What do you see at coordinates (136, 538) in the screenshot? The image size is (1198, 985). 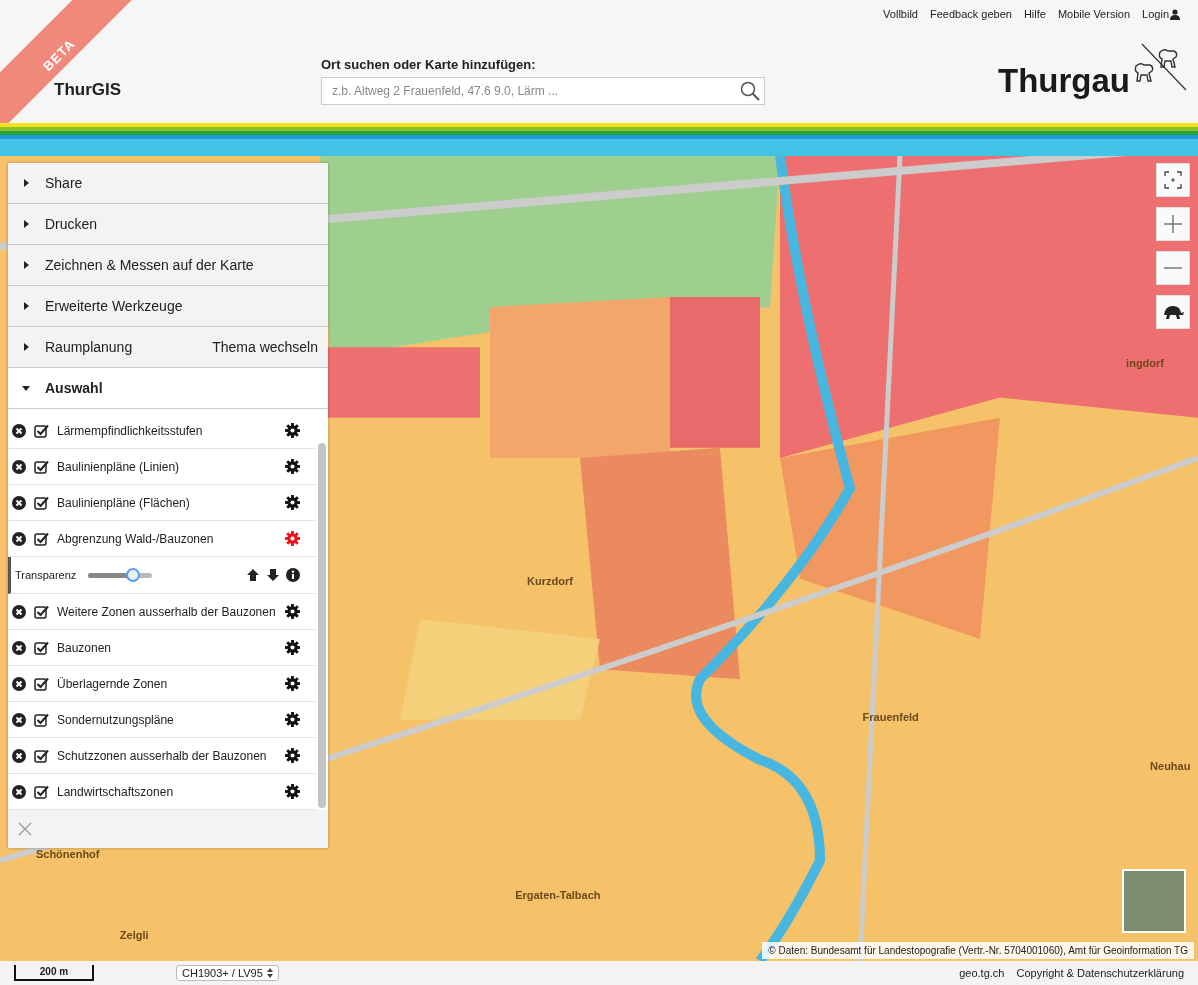 I see `layer-name: Abgrenzung Wald-/Bauzonen` at bounding box center [136, 538].